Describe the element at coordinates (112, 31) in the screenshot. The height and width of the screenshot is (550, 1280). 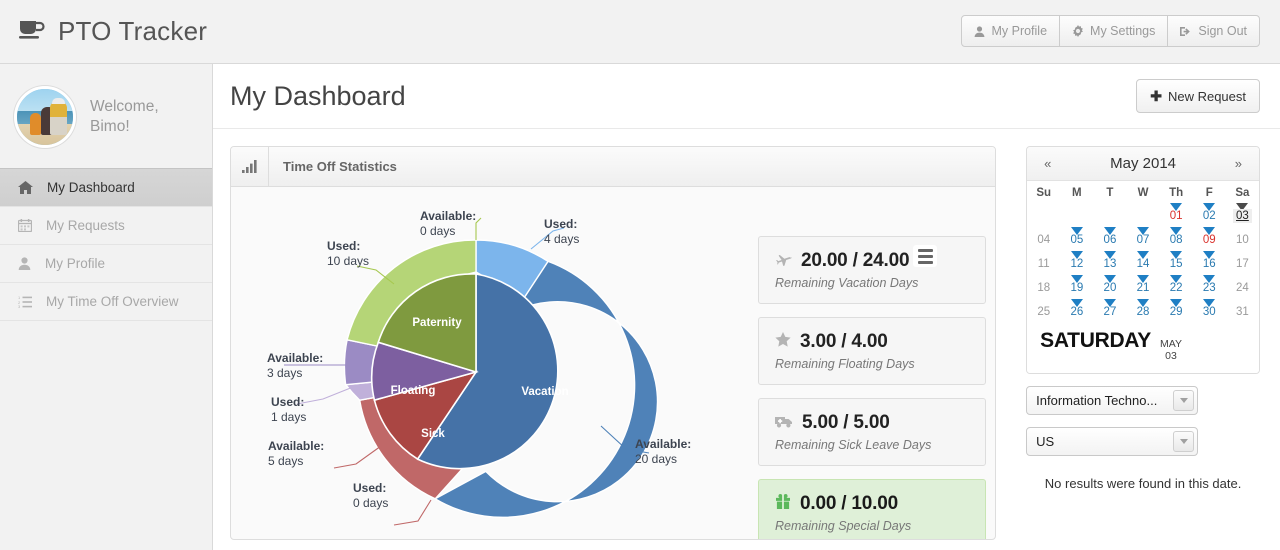
I see `brand-logo: PTO Tracker` at that location.